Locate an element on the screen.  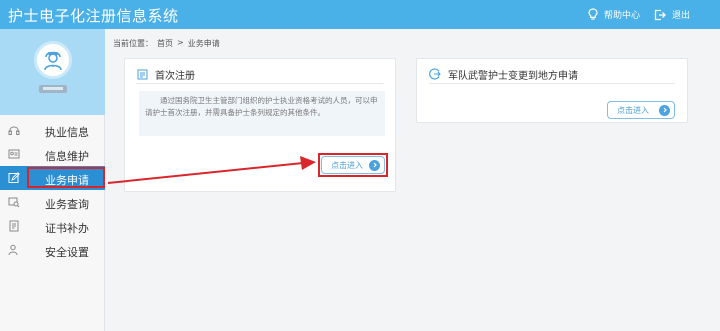
top-actions: 帮助中心 退出 is located at coordinates (639, 14).